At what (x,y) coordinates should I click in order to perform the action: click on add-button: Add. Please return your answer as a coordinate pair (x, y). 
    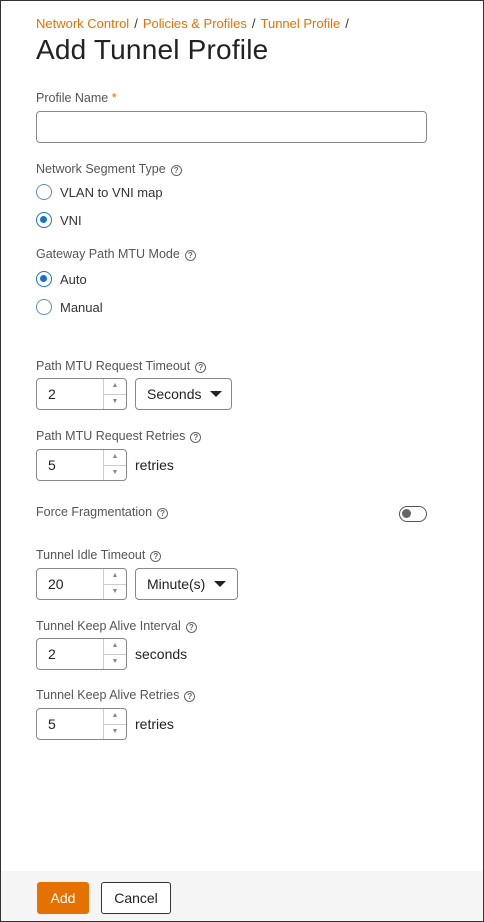
    Looking at the image, I should click on (63, 898).